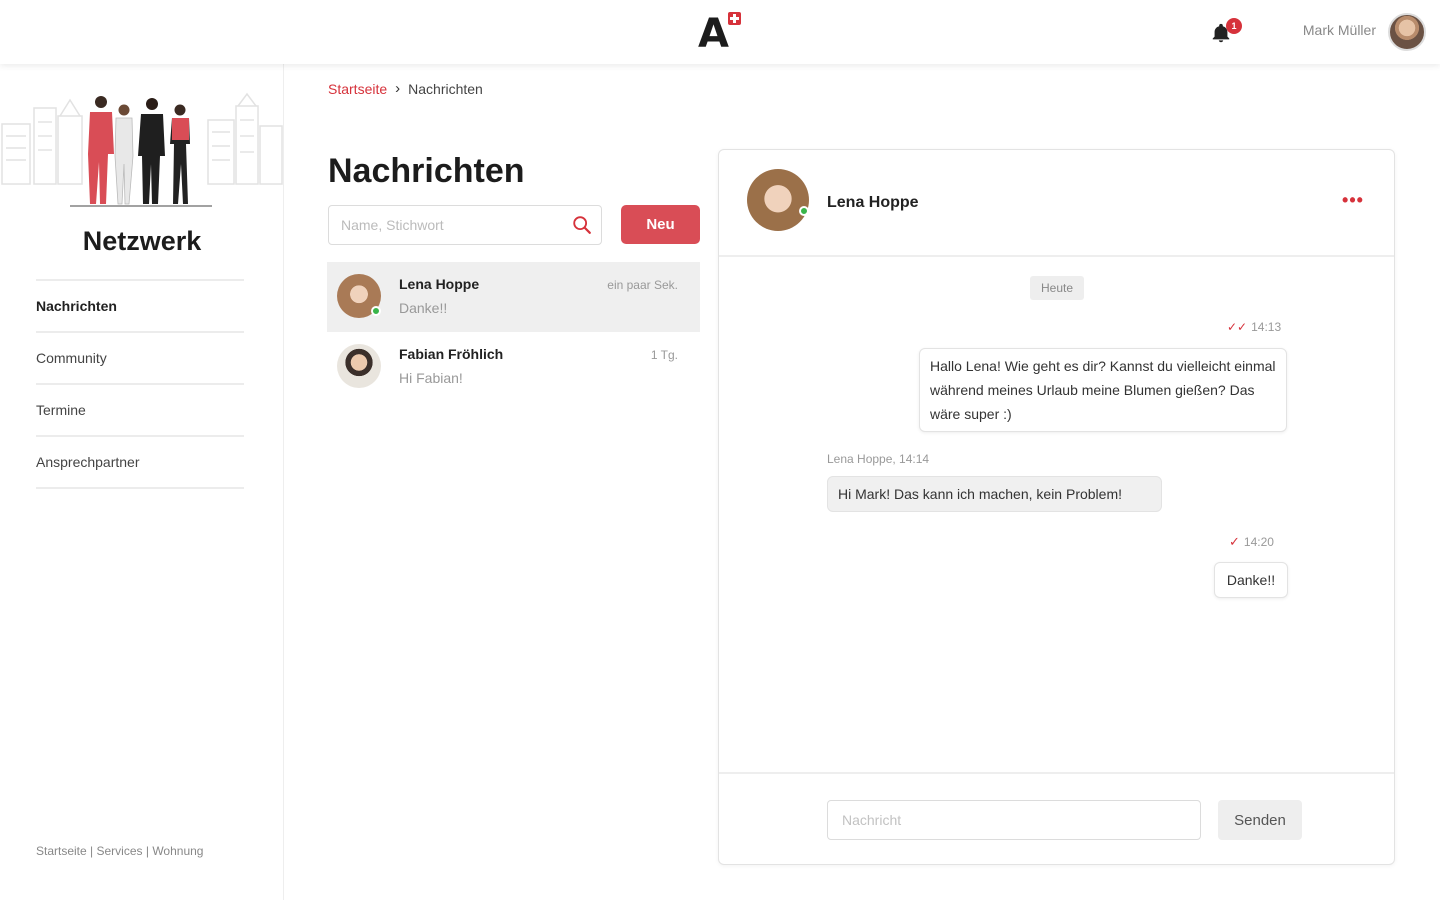 This screenshot has height=900, width=1440. Describe the element at coordinates (582, 225) in the screenshot. I see `search-icon` at that location.